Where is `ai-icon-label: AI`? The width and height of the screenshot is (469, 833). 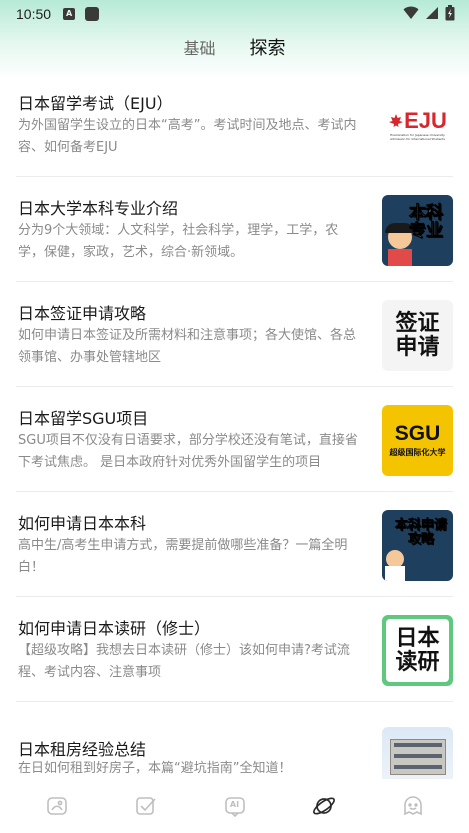
ai-icon-label: AI is located at coordinates (234, 804).